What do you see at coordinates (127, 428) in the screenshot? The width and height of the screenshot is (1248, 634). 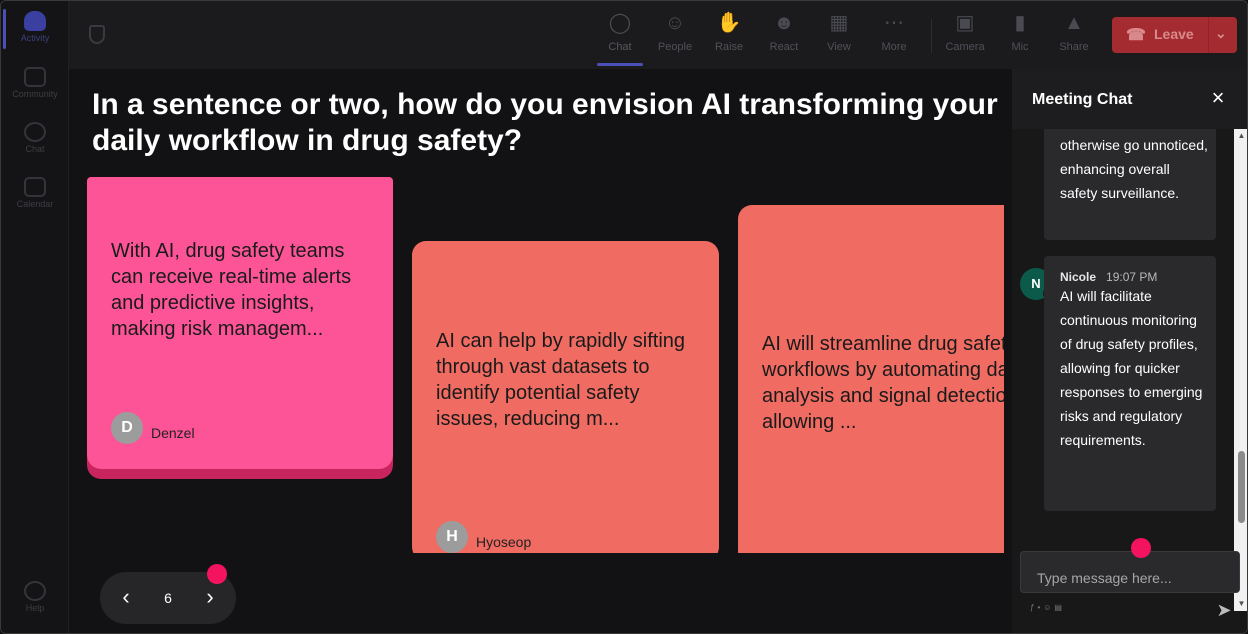 I see `avatar: D` at bounding box center [127, 428].